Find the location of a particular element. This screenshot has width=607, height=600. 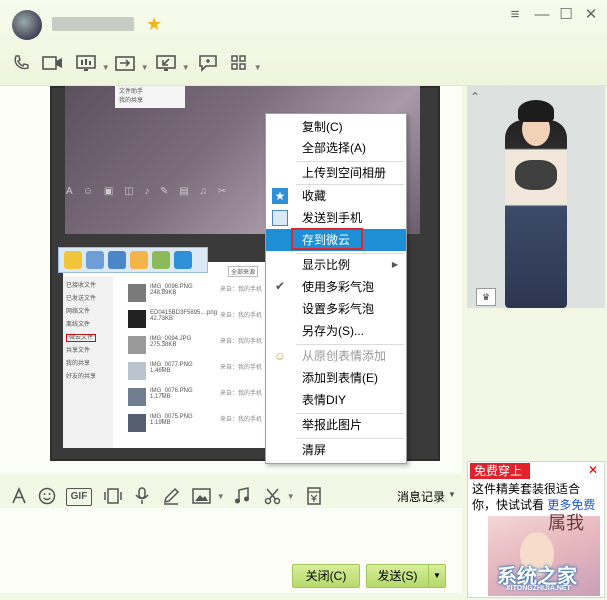

ad-tag: 免费穿上 is located at coordinates (500, 471).